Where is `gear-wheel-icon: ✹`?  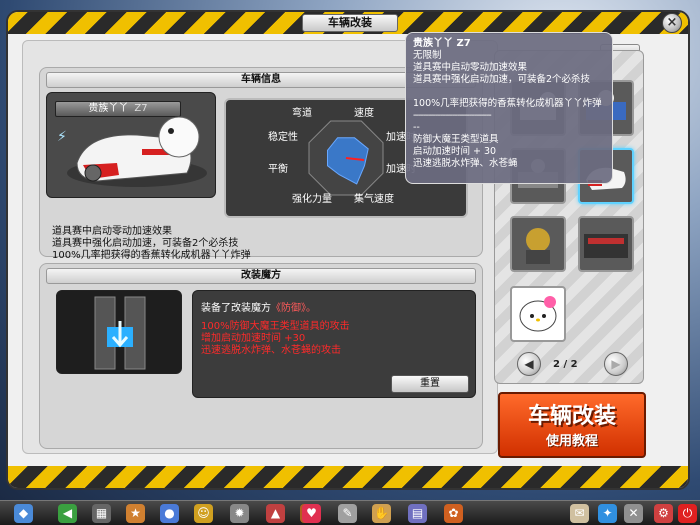 gear-wheel-icon: ✹ is located at coordinates (239, 513).